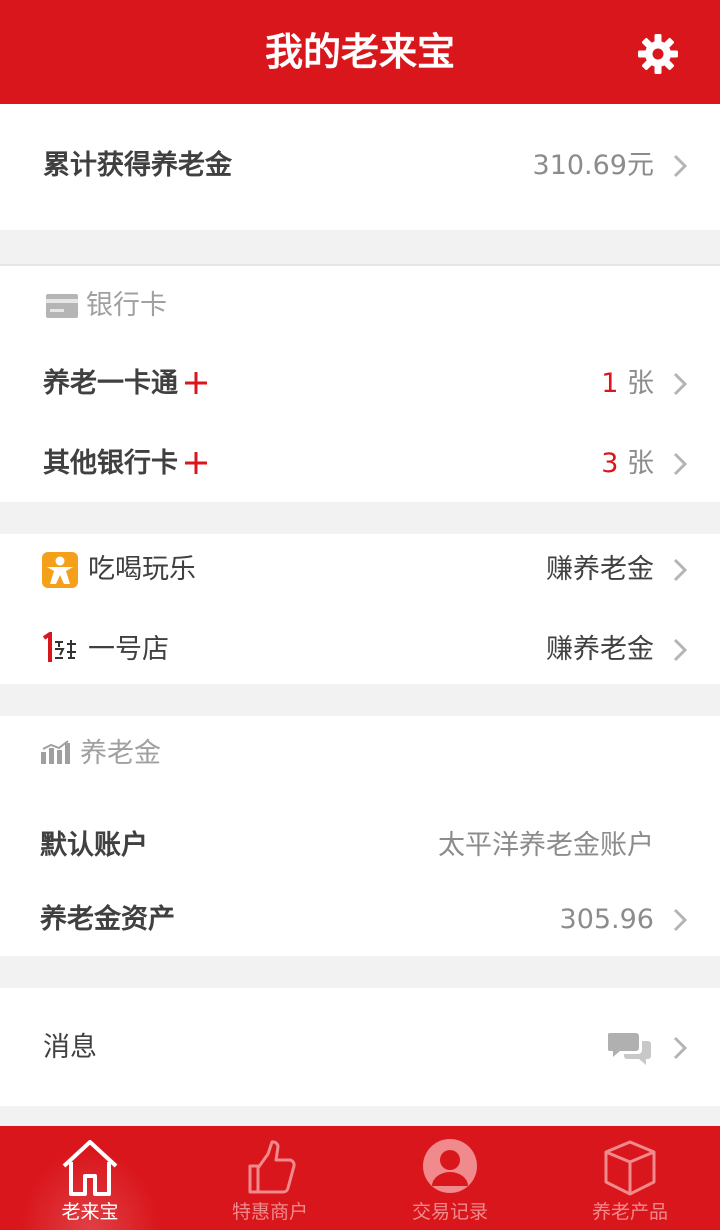 This screenshot has height=1230, width=720. Describe the element at coordinates (627, 383) in the screenshot. I see `pension-card-count: 1 张` at that location.